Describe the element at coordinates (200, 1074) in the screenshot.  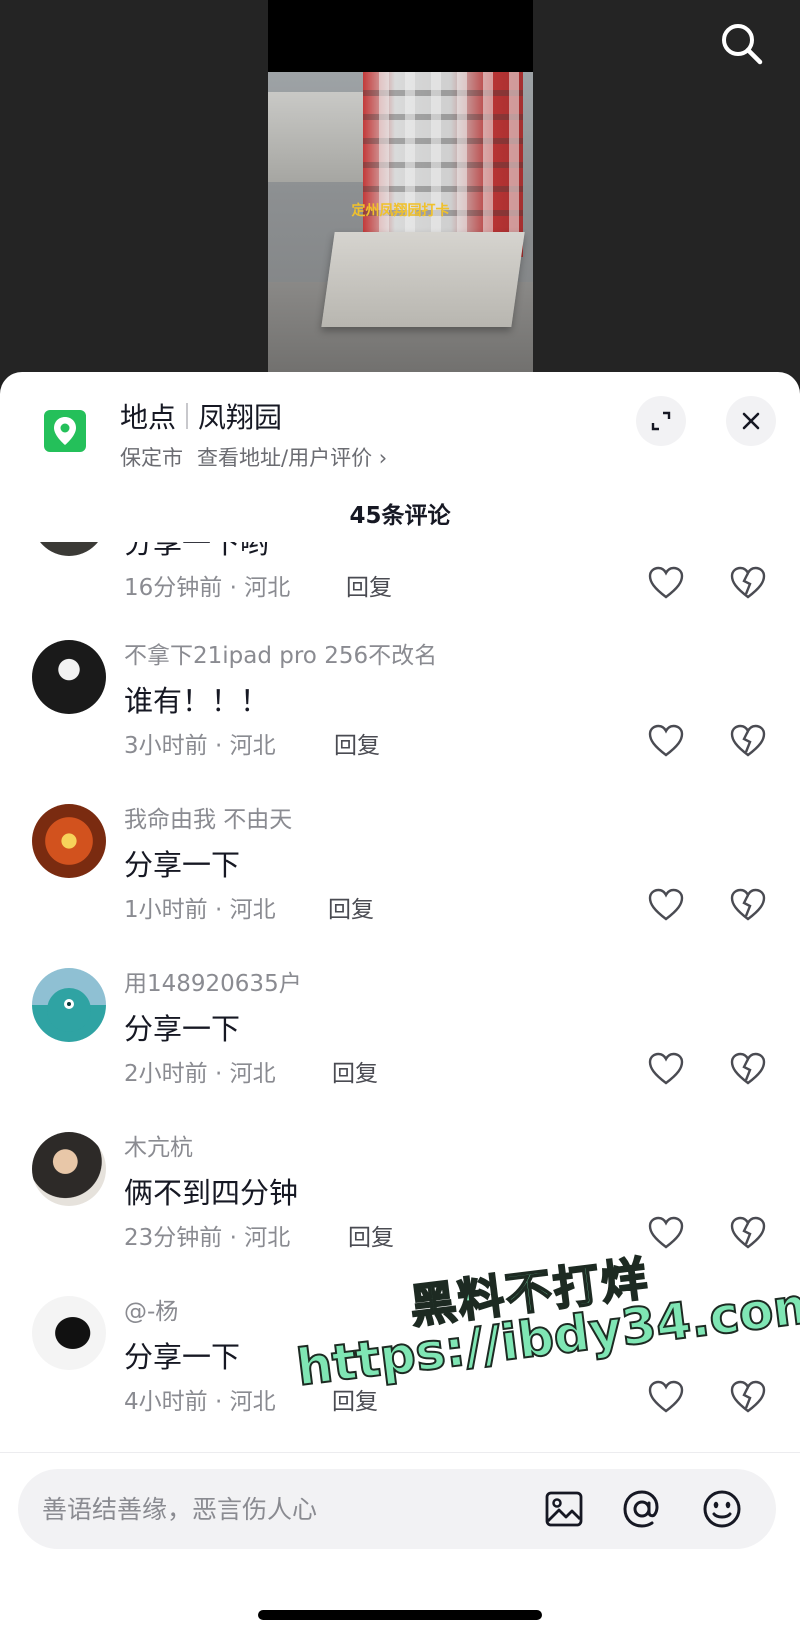
I see `comment-time: 2小时前 · 河北` at that location.